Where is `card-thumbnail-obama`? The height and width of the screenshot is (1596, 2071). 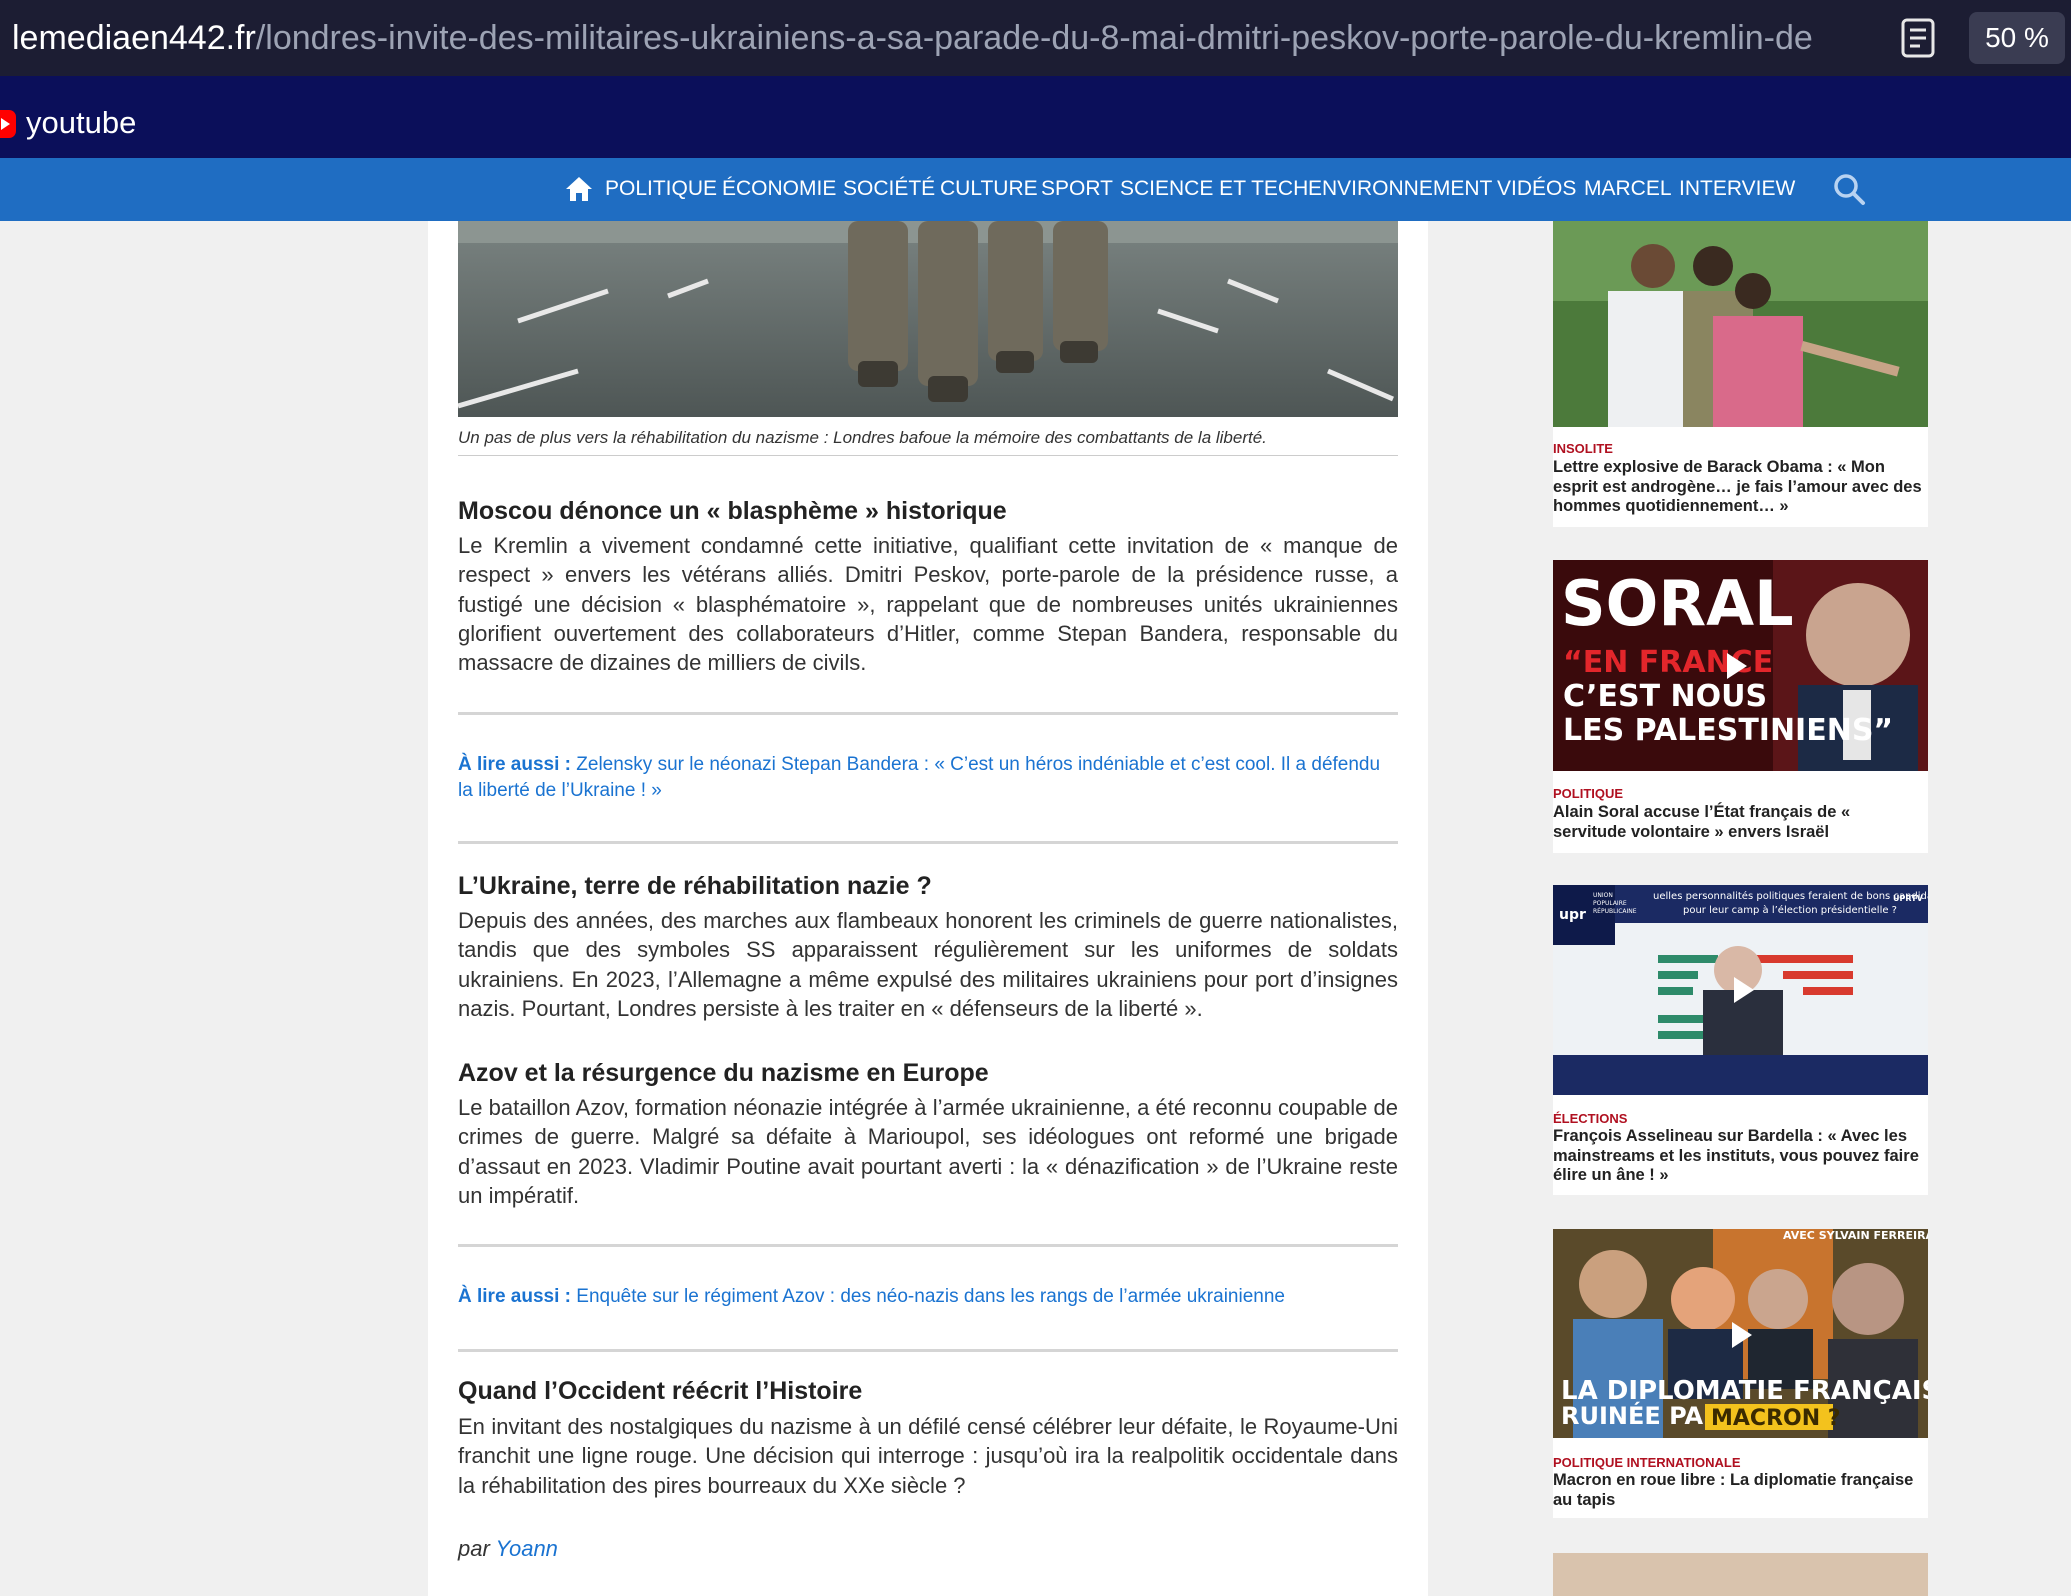 card-thumbnail-obama is located at coordinates (1740, 324).